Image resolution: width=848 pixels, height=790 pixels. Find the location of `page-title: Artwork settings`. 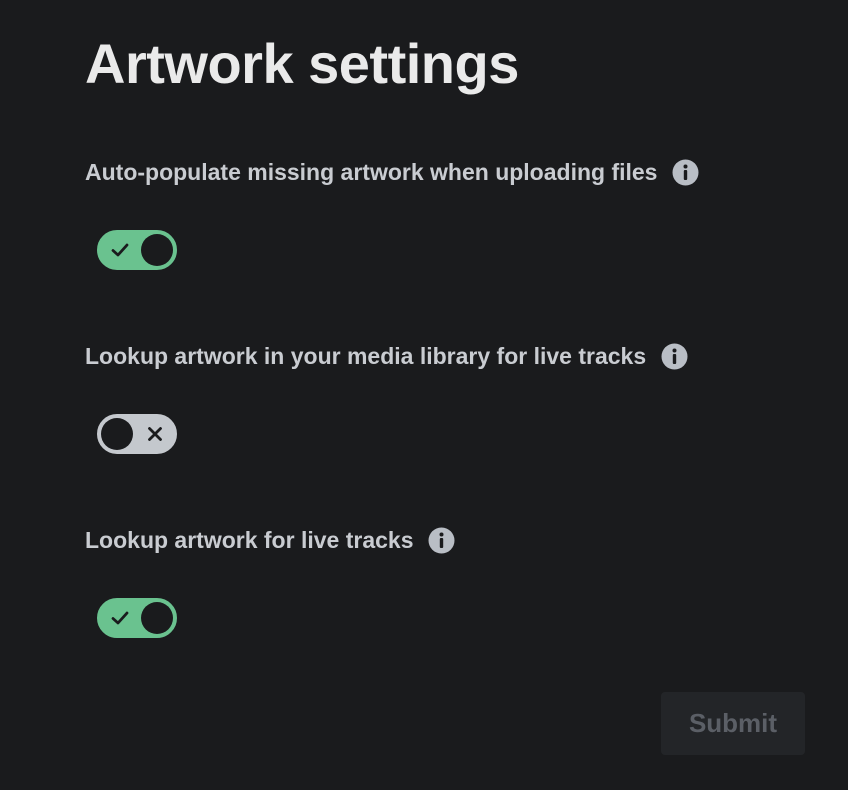

page-title: Artwork settings is located at coordinates (302, 63).